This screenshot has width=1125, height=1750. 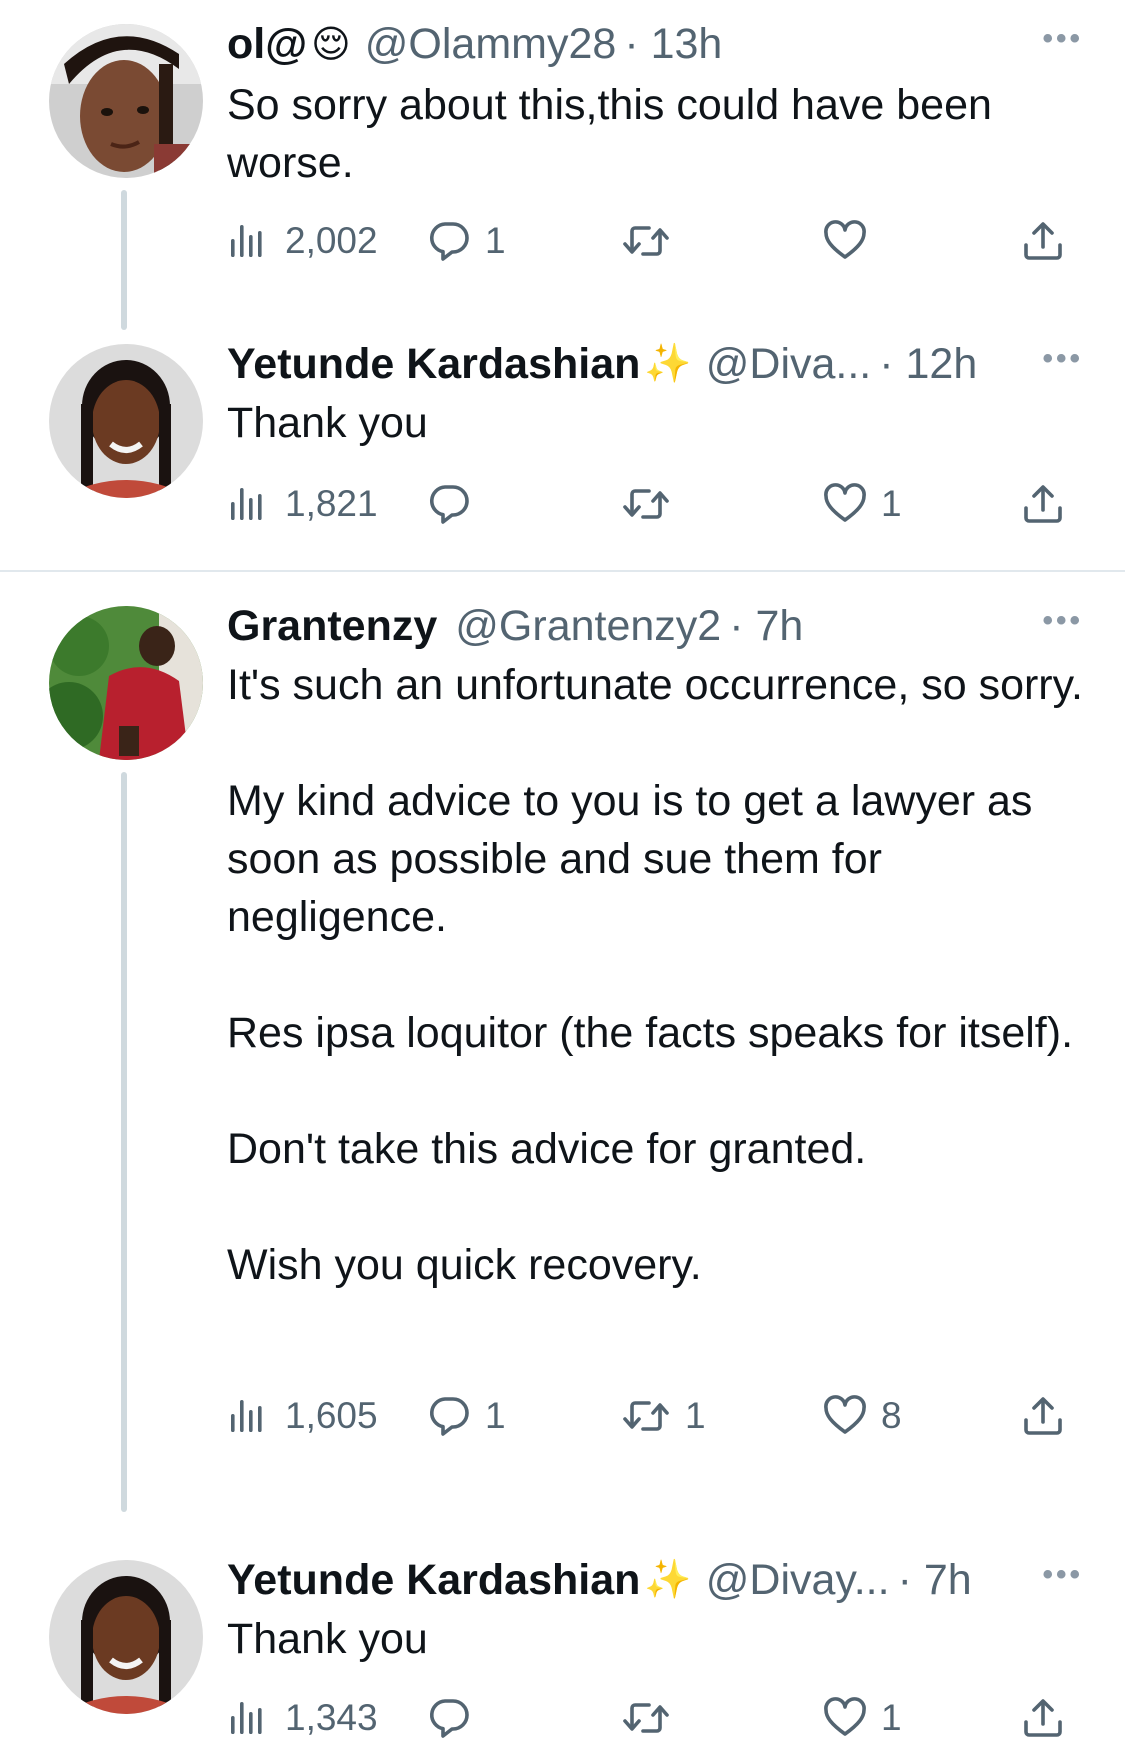 I want to click on retweet-button: 1, so click(x=663, y=1416).